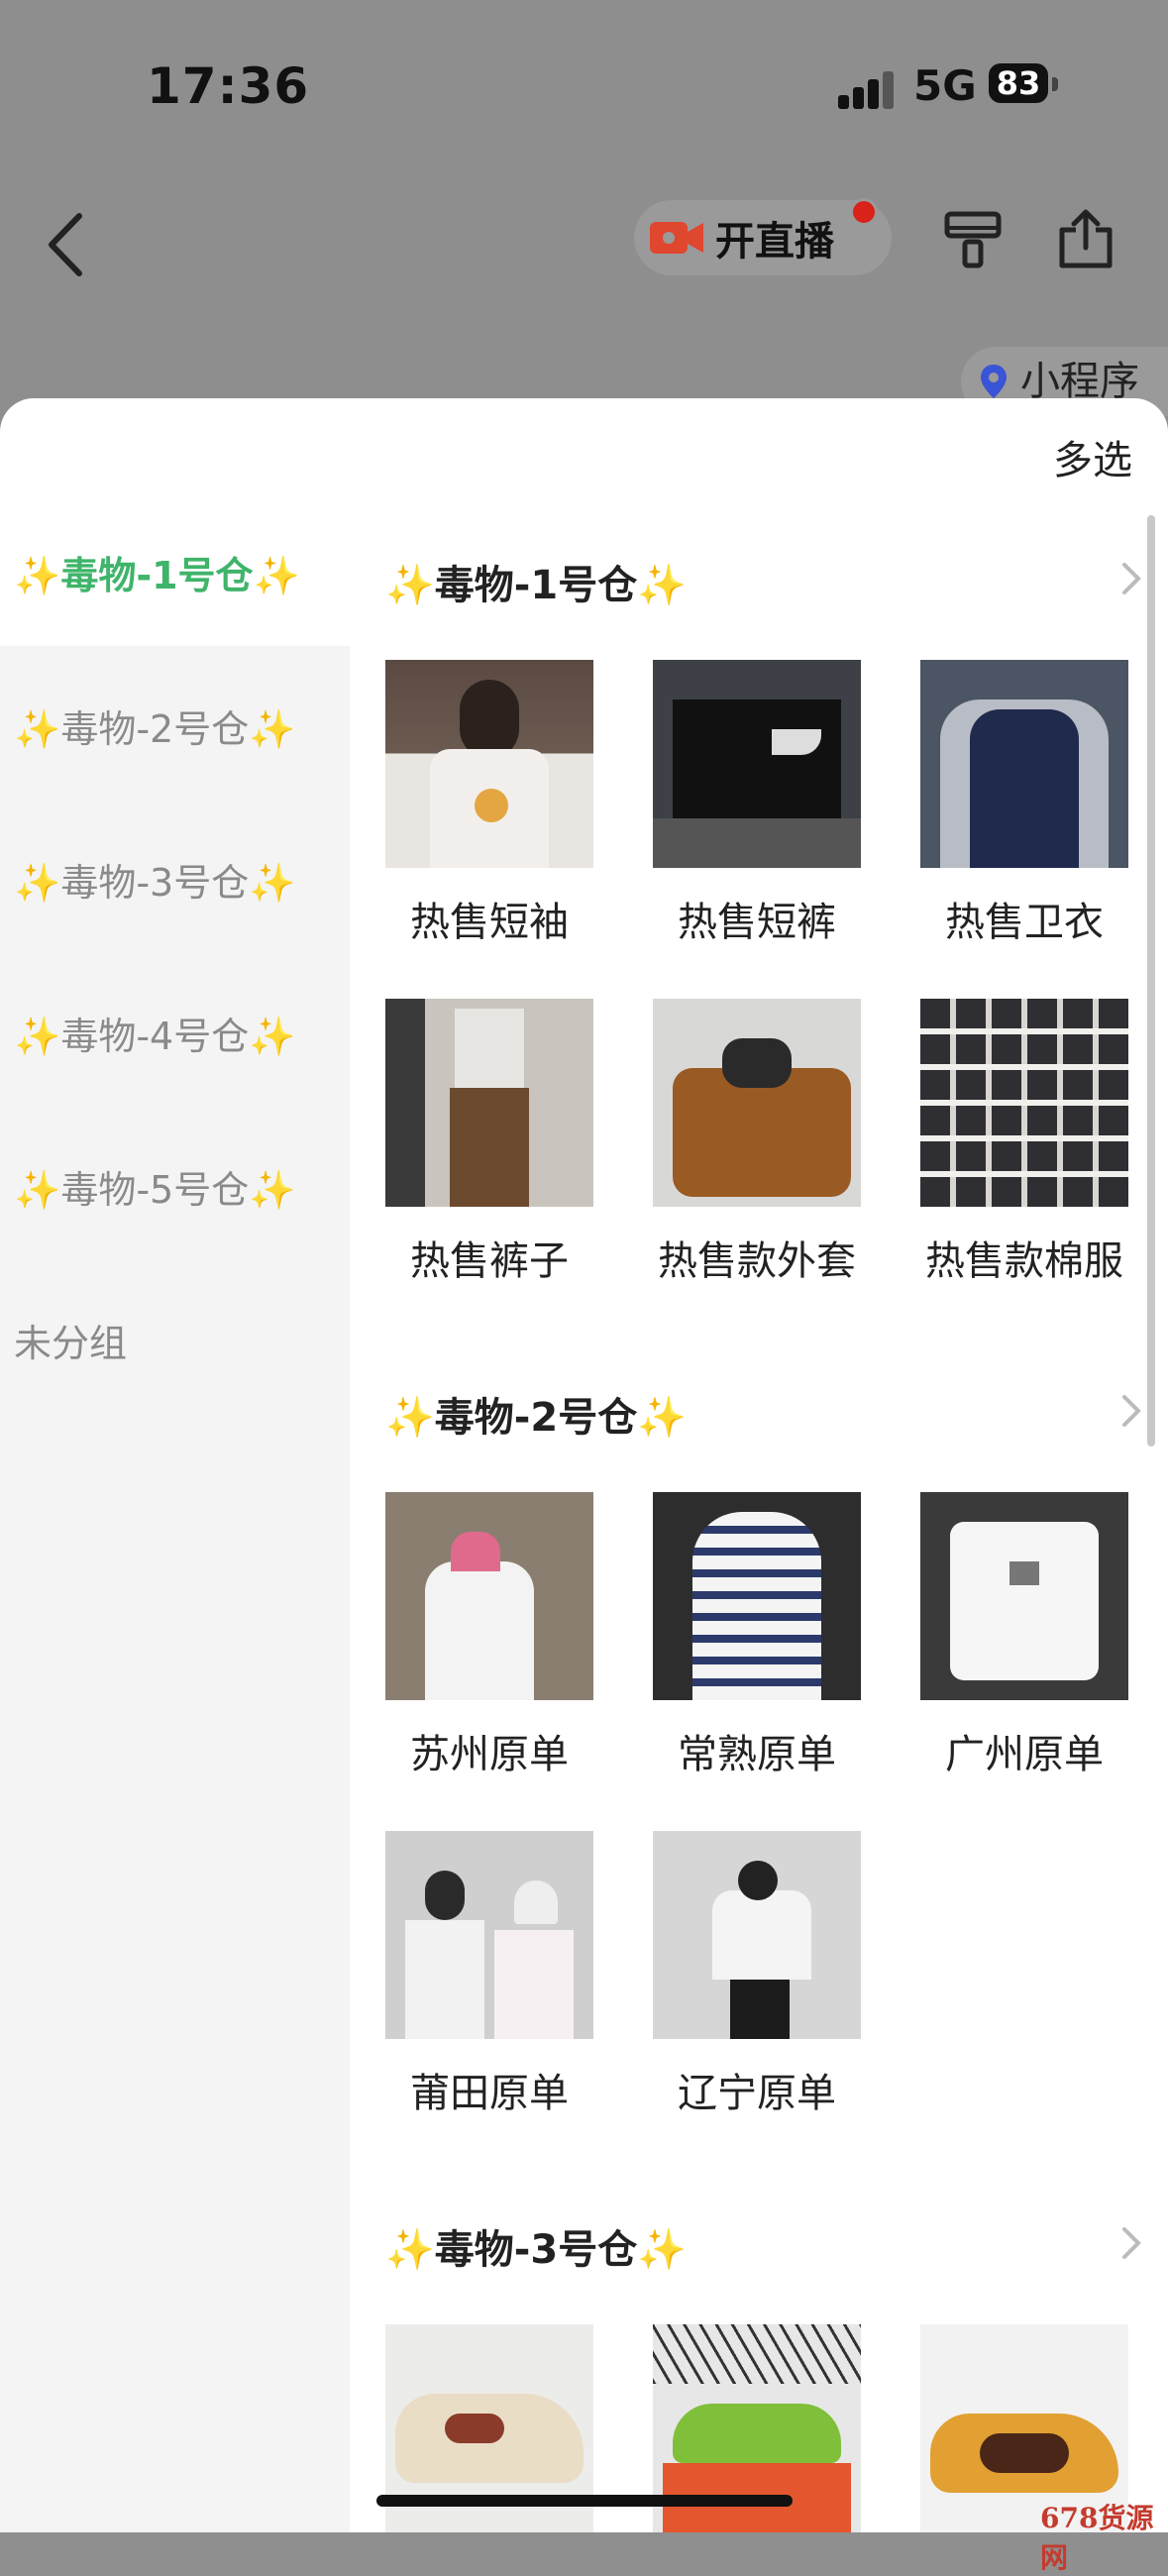  Describe the element at coordinates (1024, 1261) in the screenshot. I see `category-label: 热售款棉服` at that location.